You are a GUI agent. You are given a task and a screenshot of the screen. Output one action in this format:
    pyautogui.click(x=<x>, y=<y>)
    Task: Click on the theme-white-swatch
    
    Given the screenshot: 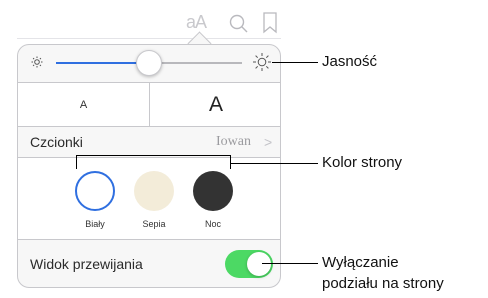 What is the action you would take?
    pyautogui.click(x=95, y=191)
    